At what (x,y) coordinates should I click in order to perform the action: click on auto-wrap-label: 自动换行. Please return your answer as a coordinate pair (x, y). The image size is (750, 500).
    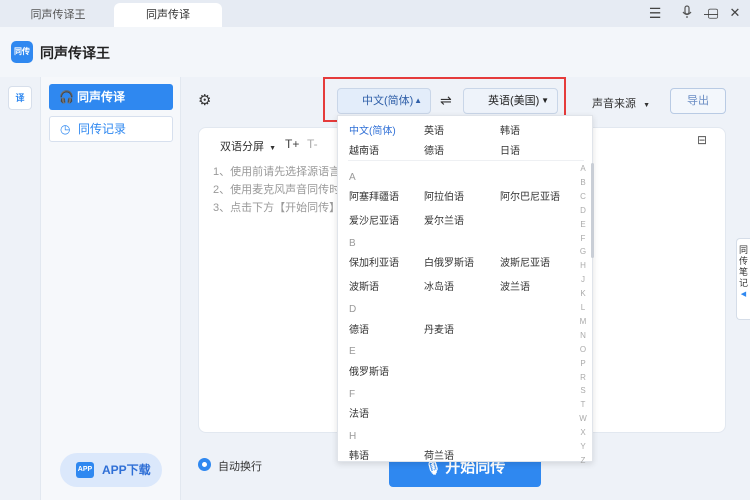
    Looking at the image, I should click on (240, 467).